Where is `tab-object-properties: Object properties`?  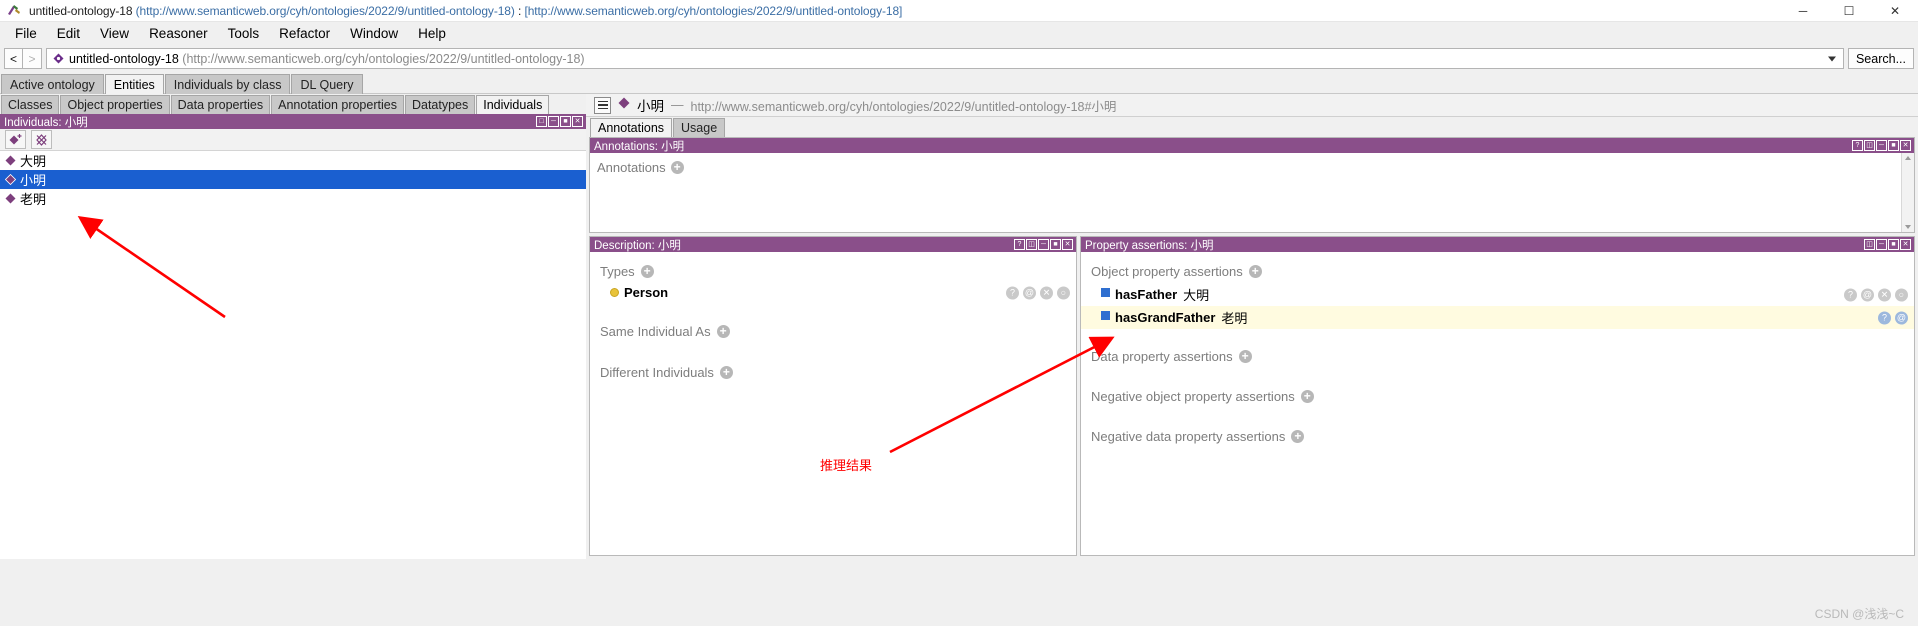 tab-object-properties: Object properties is located at coordinates (115, 104).